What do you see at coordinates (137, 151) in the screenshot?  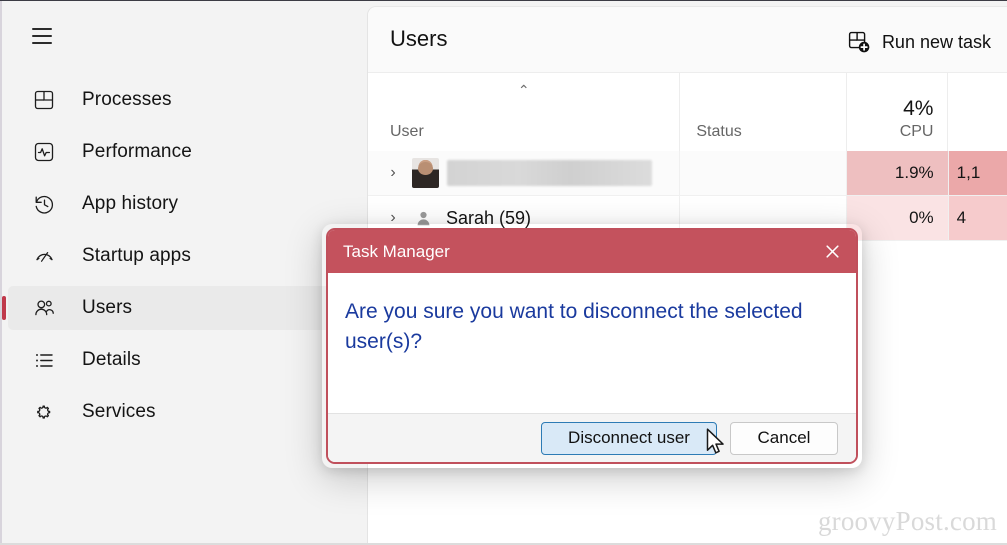 I see `sidebar-item-label: Performance` at bounding box center [137, 151].